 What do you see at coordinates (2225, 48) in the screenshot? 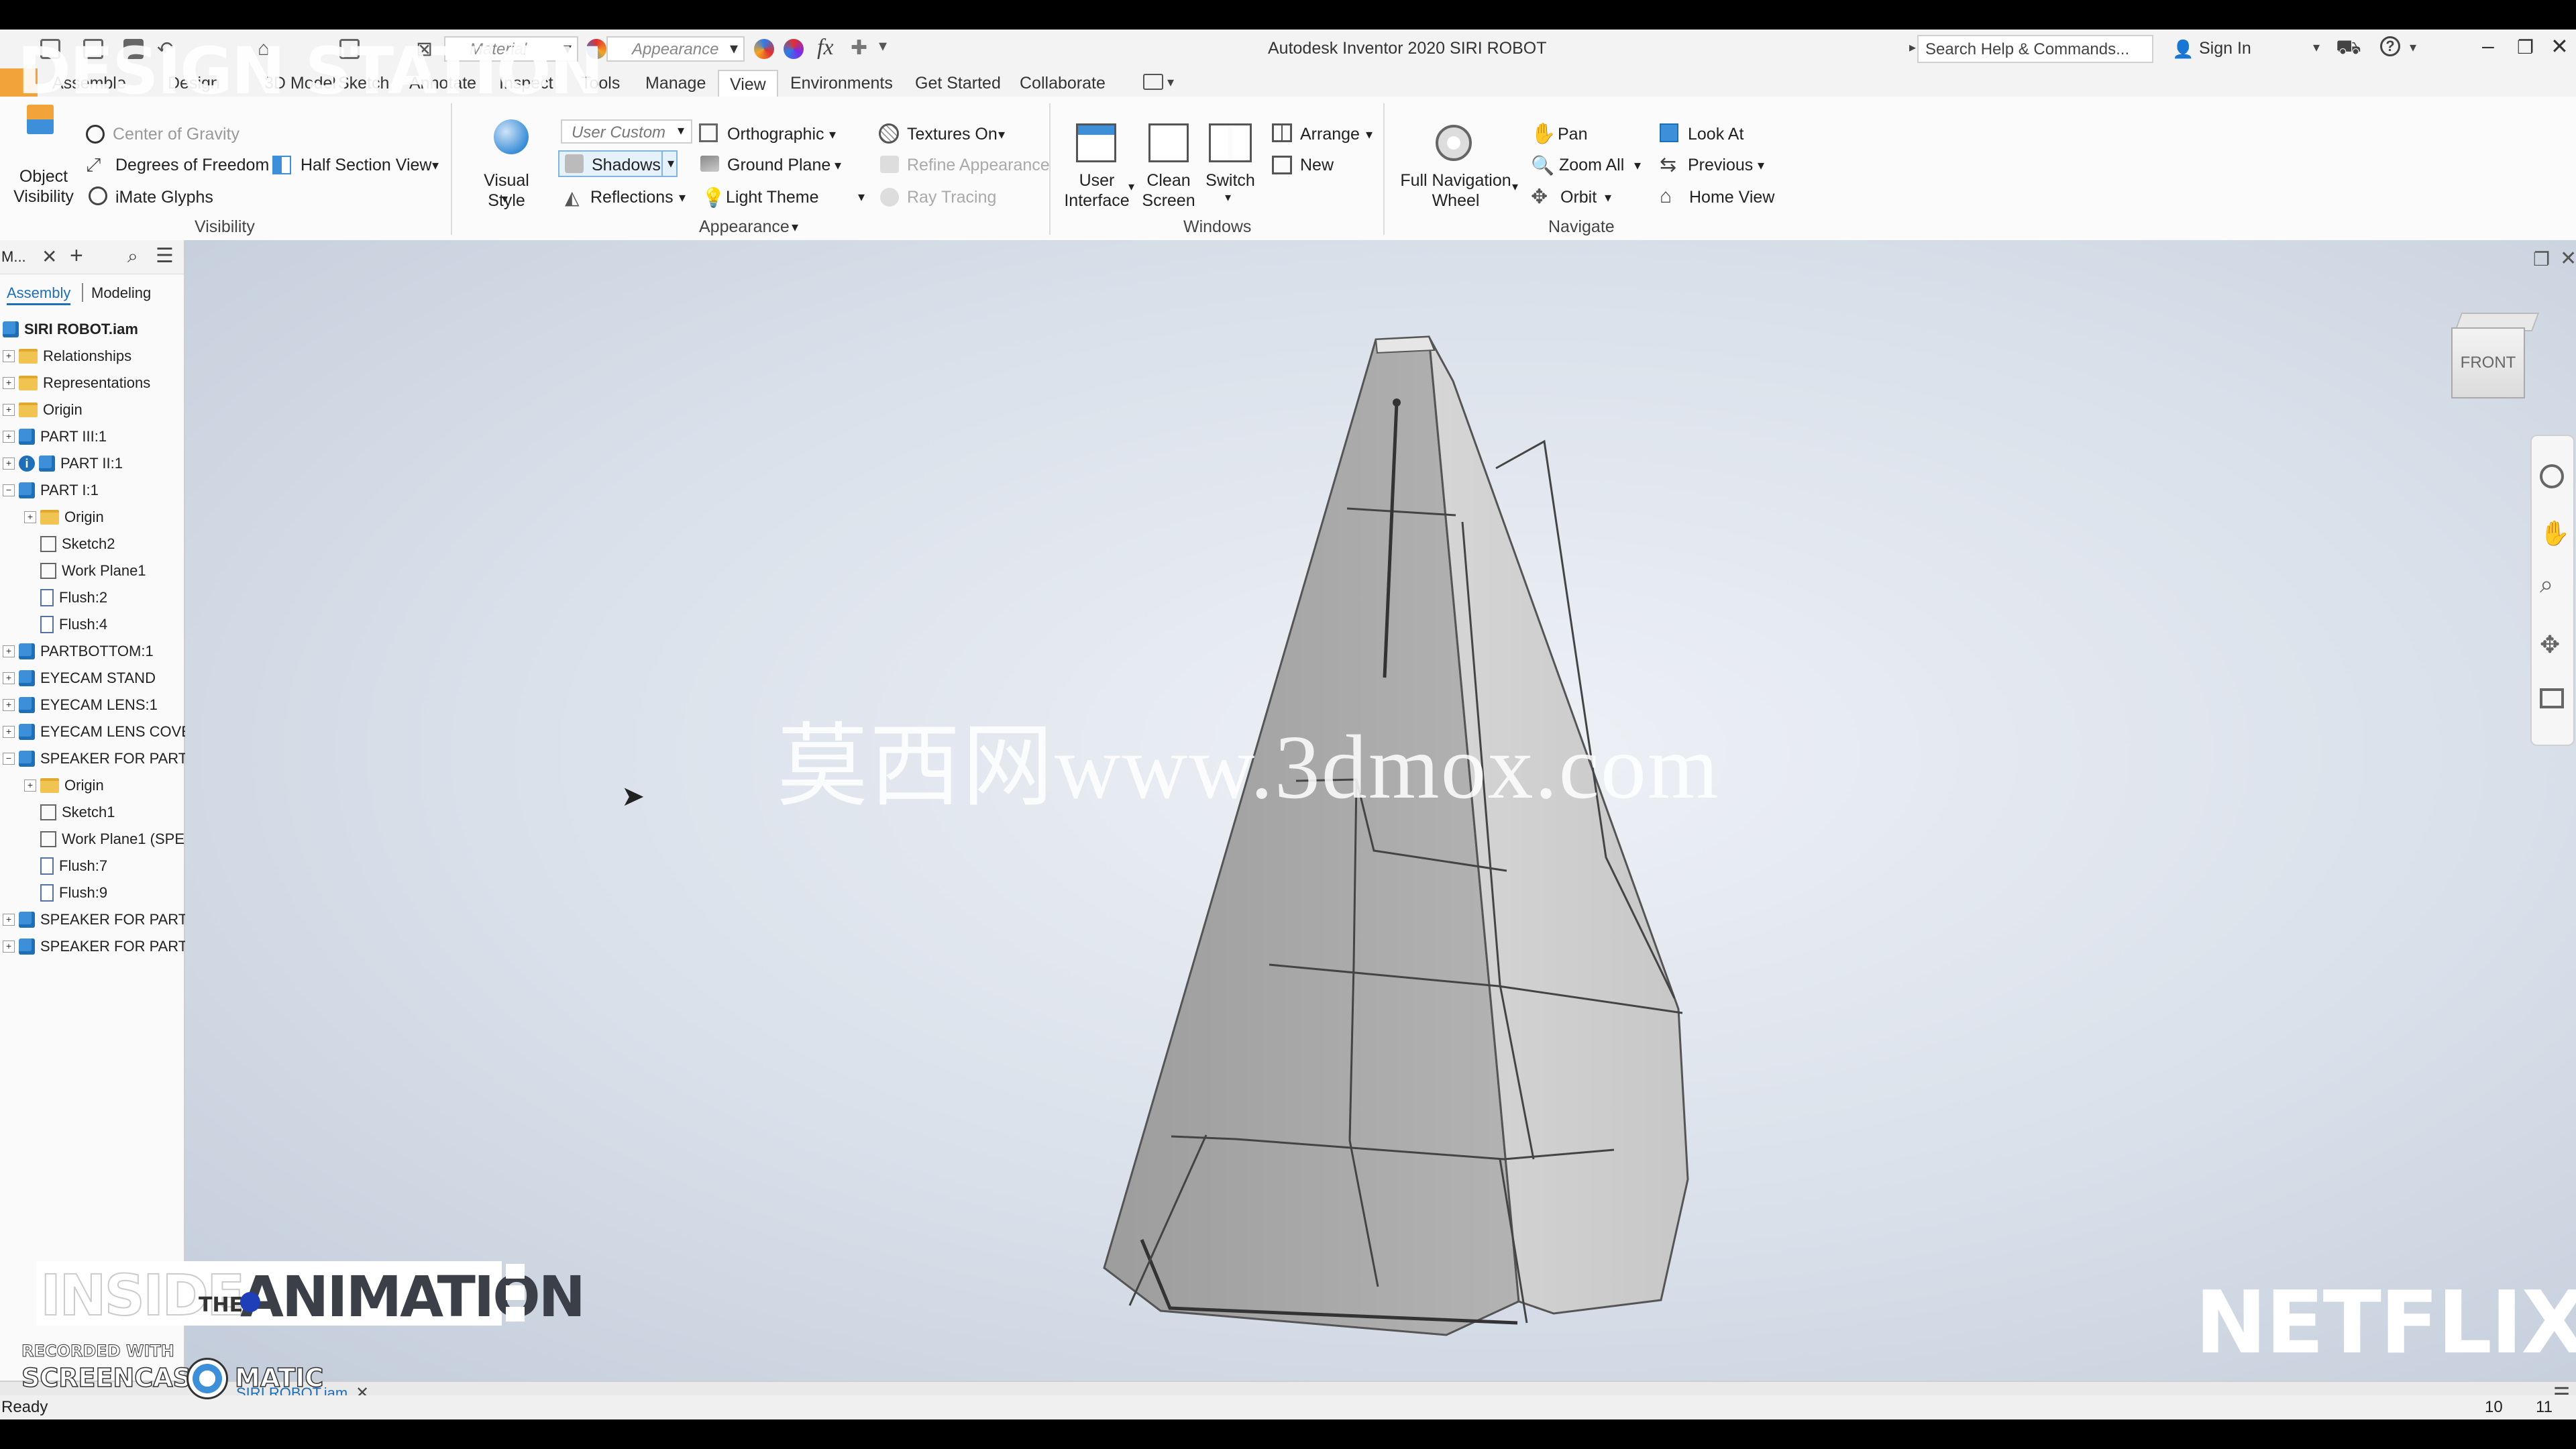
I see `sign-in-link: Sign In` at bounding box center [2225, 48].